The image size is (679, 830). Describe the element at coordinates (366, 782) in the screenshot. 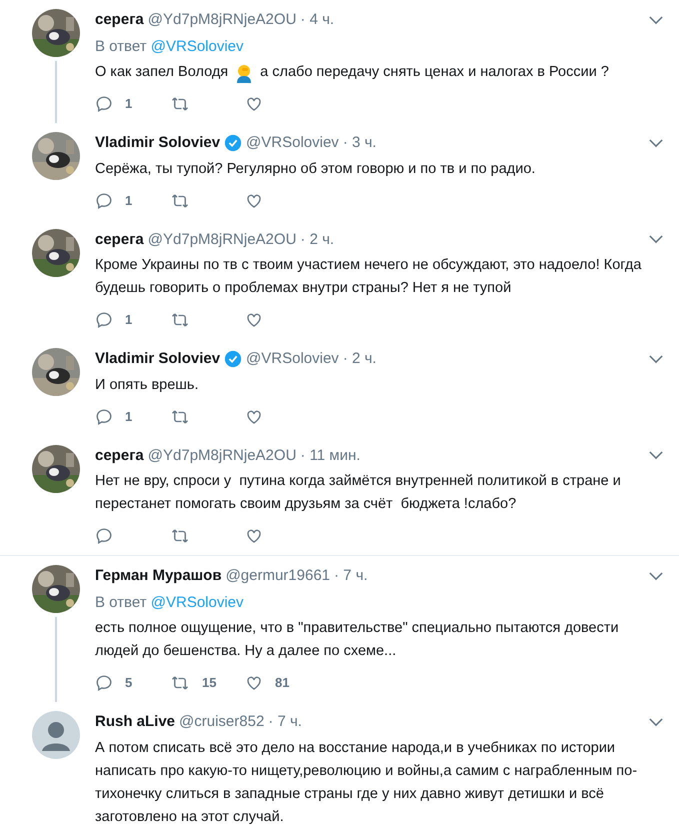

I see `tweet-text: А потом списать всё это дело на восстание народа,и в учебниках по истории написать про какую-то нищету,революцию и войны,а самим с награбленным по-тихонечку слиться в западные страны где у них давно живут детишки и всё заготовлено на этот случай.` at that location.